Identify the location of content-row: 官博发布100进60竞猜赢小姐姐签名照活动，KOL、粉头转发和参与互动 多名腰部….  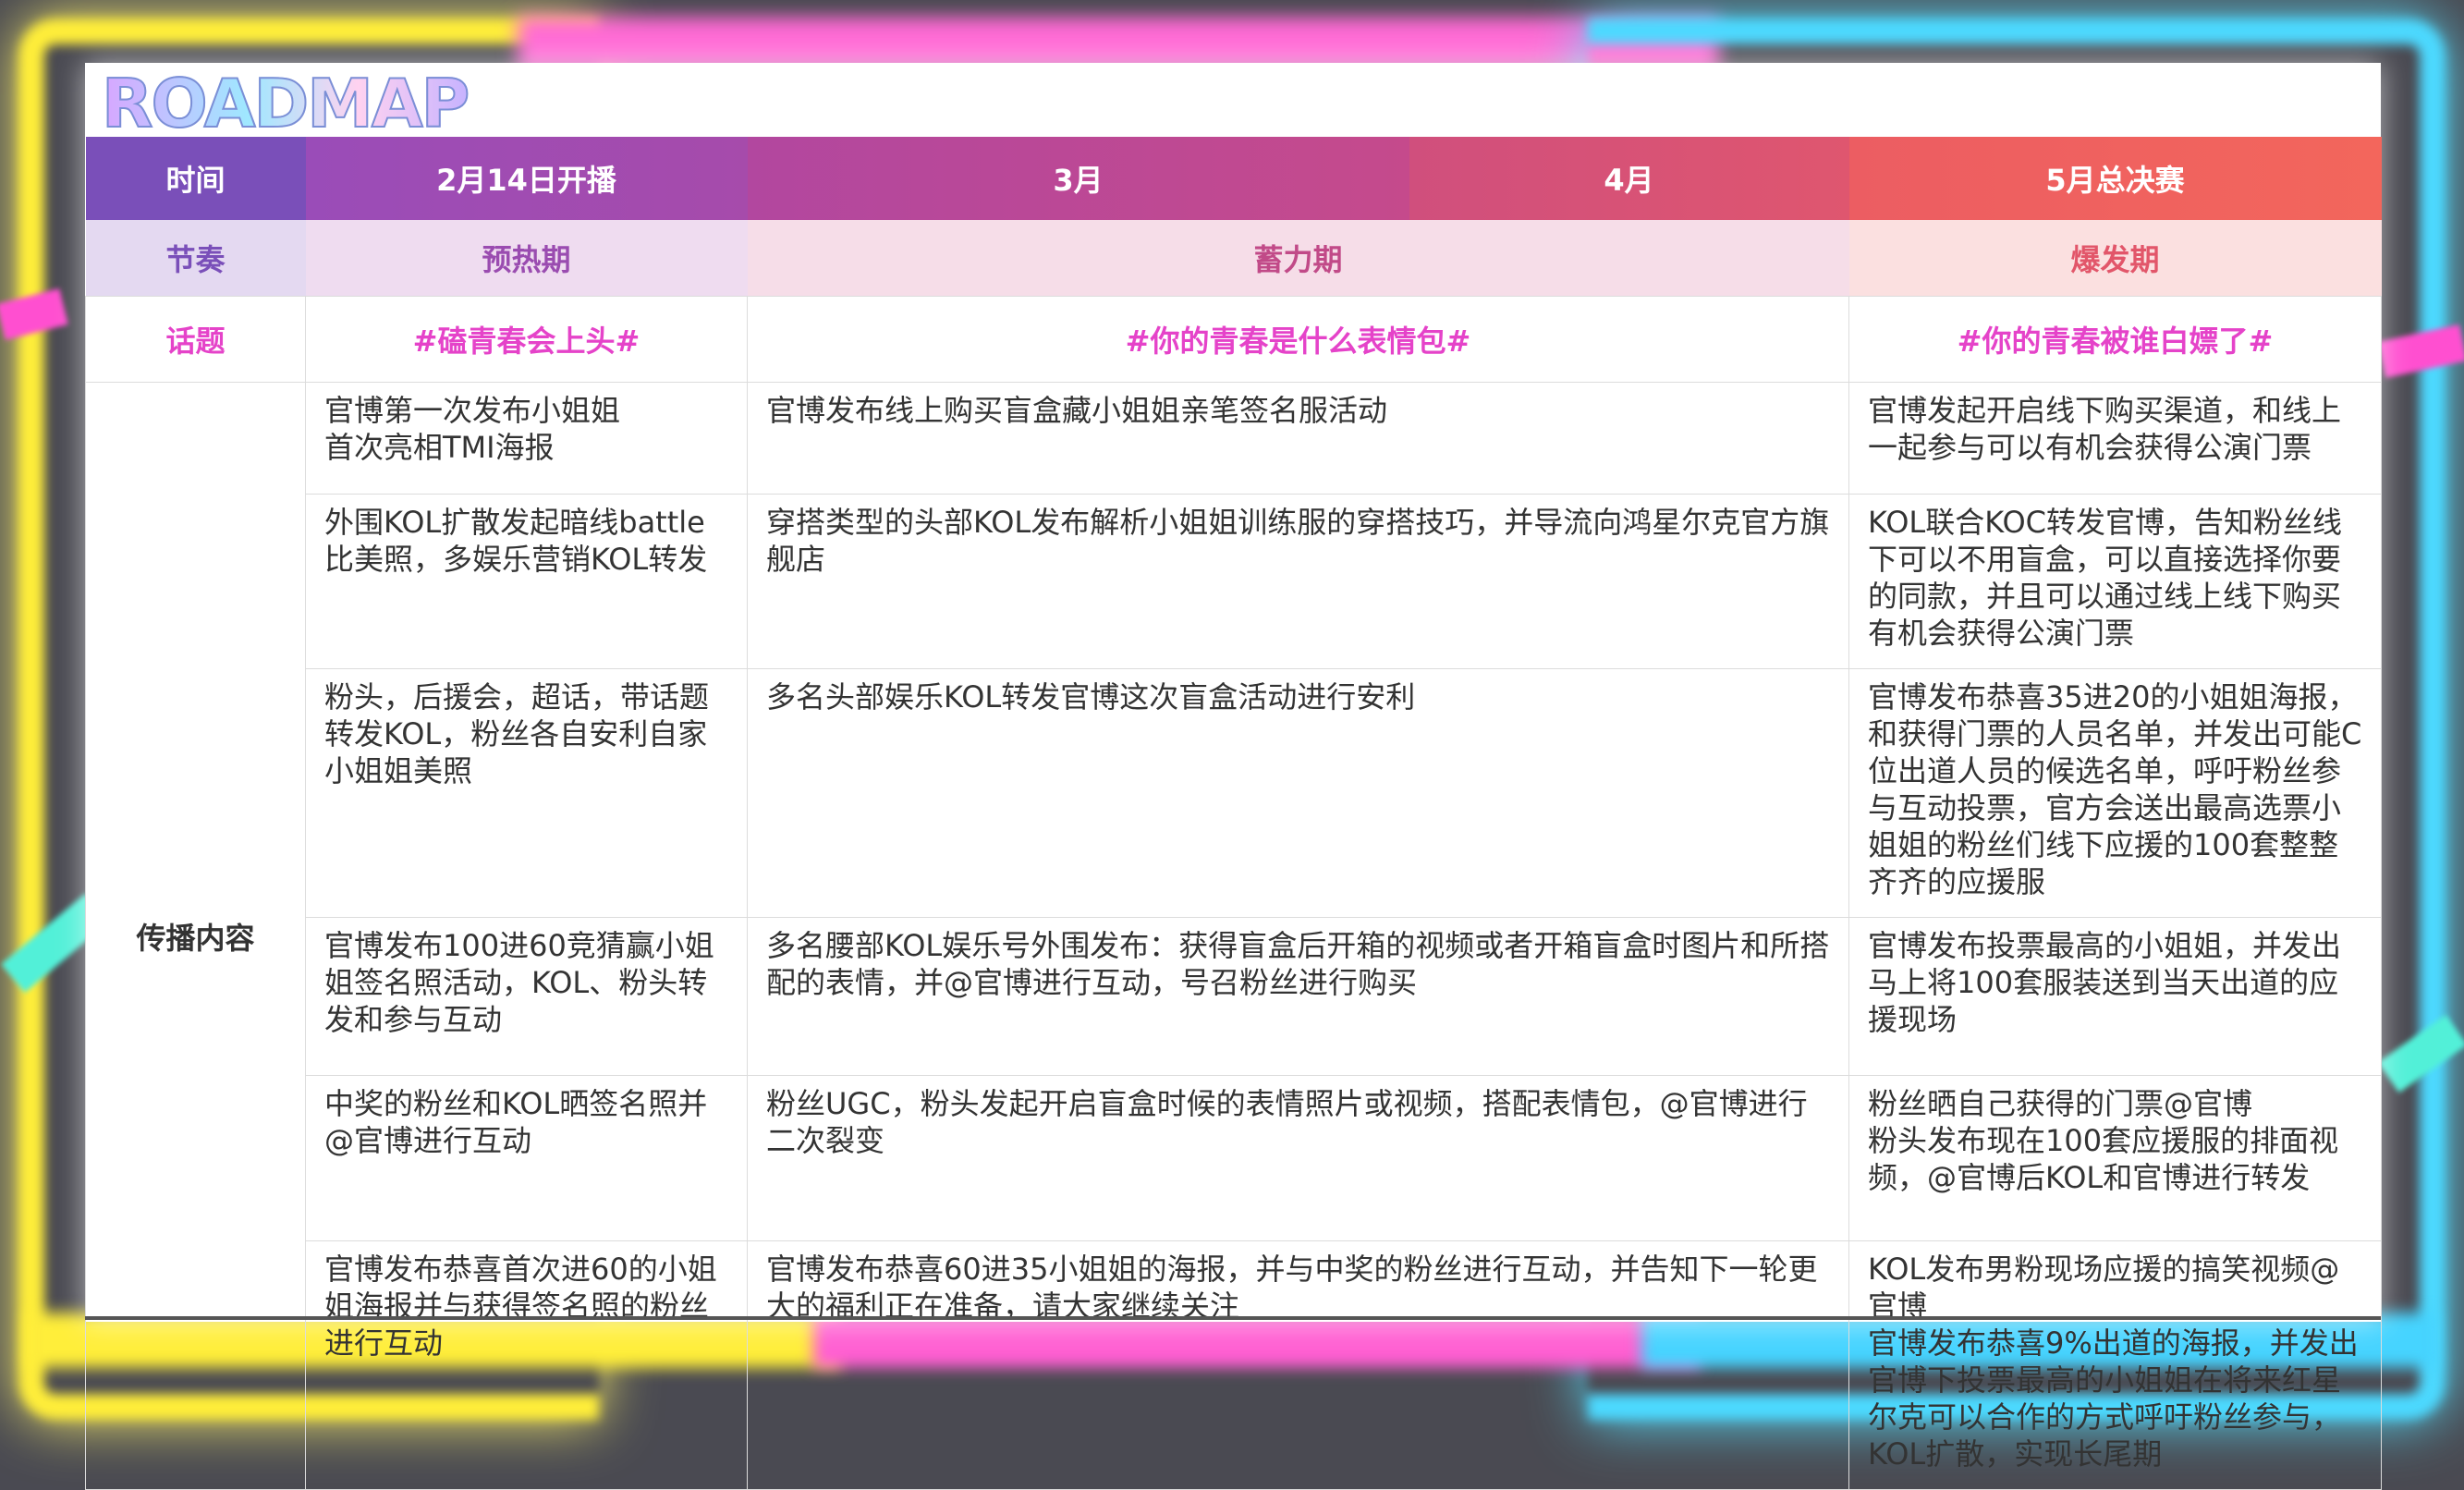
(1234, 996).